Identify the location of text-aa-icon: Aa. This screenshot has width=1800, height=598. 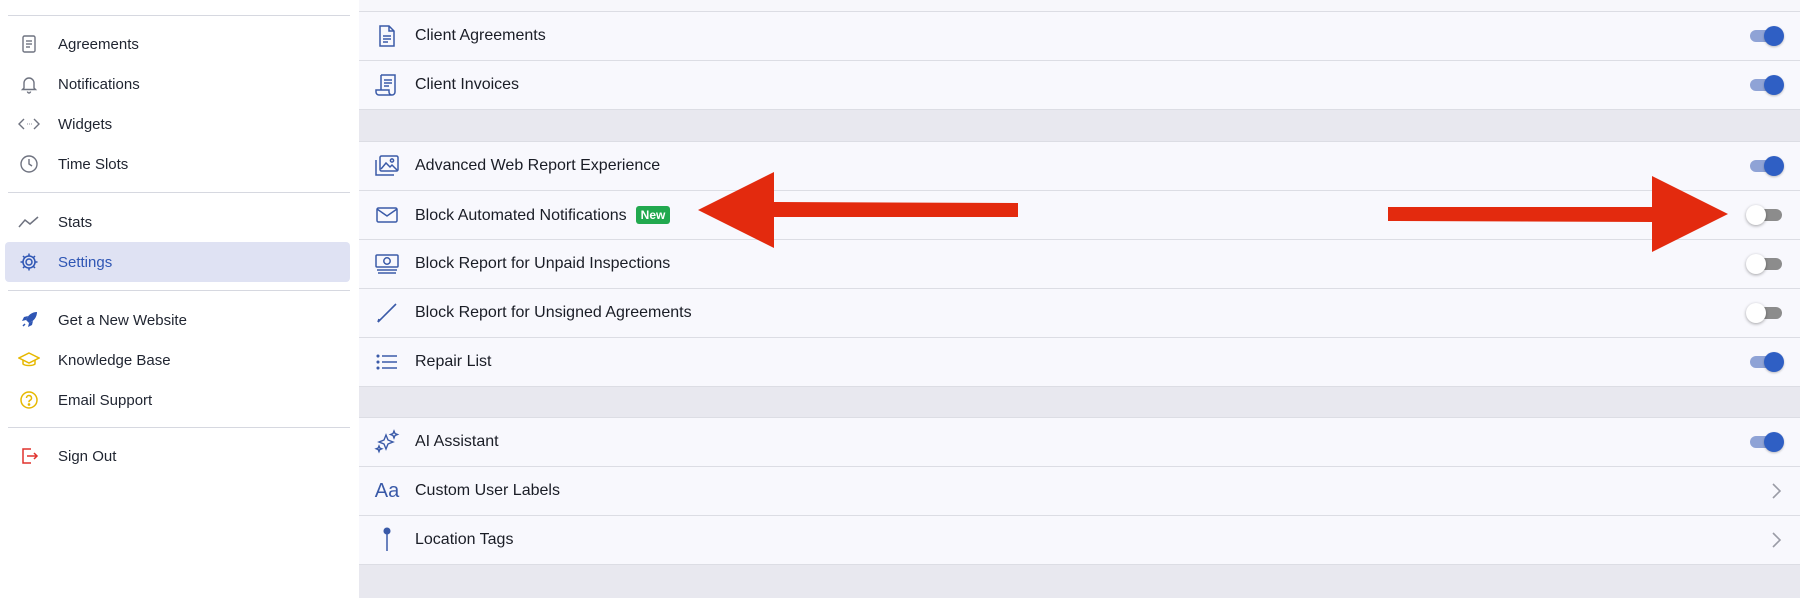
(387, 491).